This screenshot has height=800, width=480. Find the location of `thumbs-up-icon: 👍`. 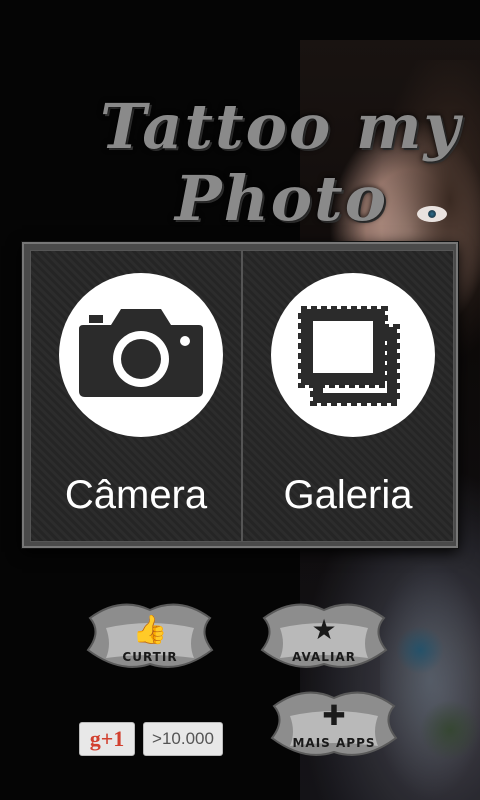

thumbs-up-icon: 👍 is located at coordinates (150, 629).